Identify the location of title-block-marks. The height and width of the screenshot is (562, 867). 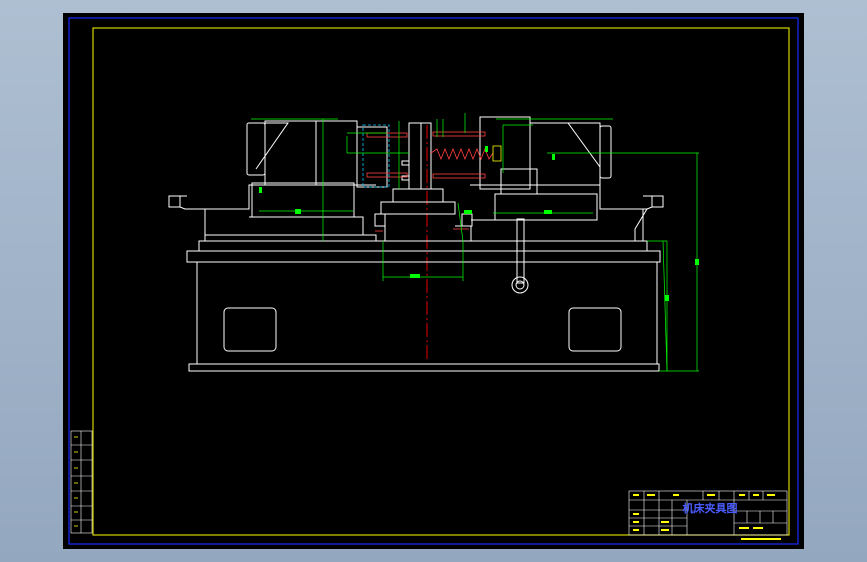
(707, 517).